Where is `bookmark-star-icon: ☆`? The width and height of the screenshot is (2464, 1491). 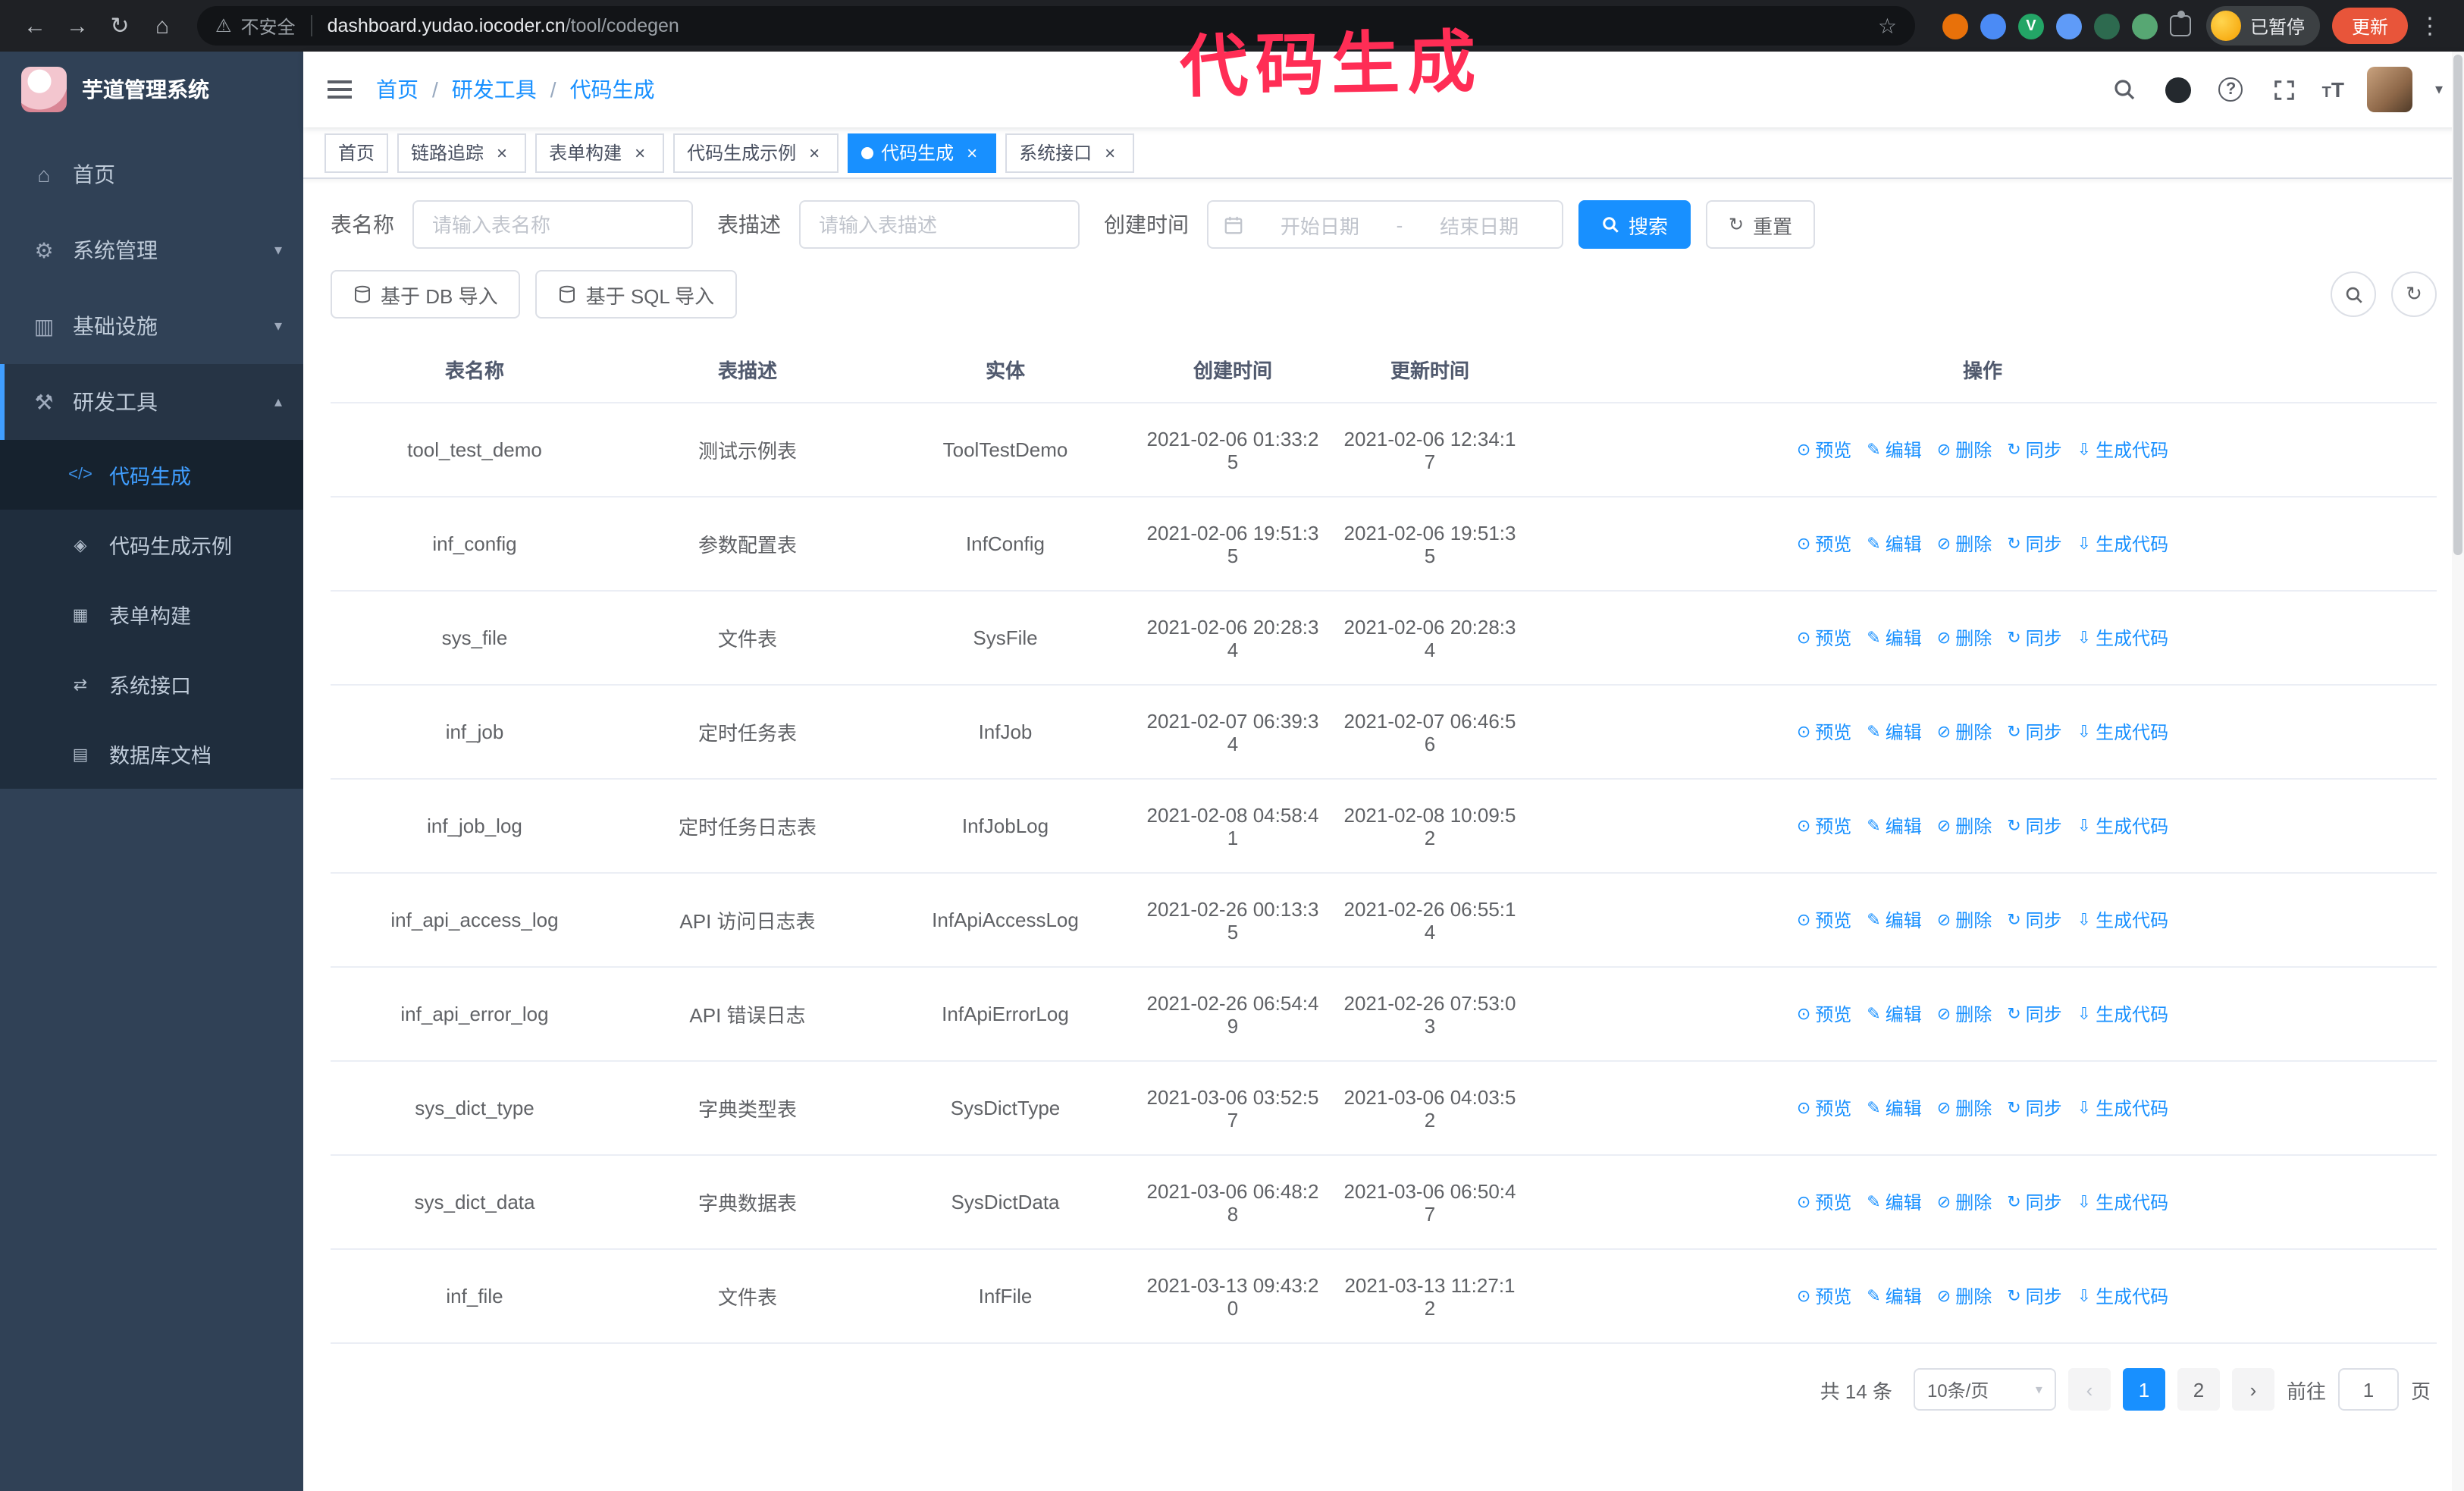 bookmark-star-icon: ☆ is located at coordinates (1888, 26).